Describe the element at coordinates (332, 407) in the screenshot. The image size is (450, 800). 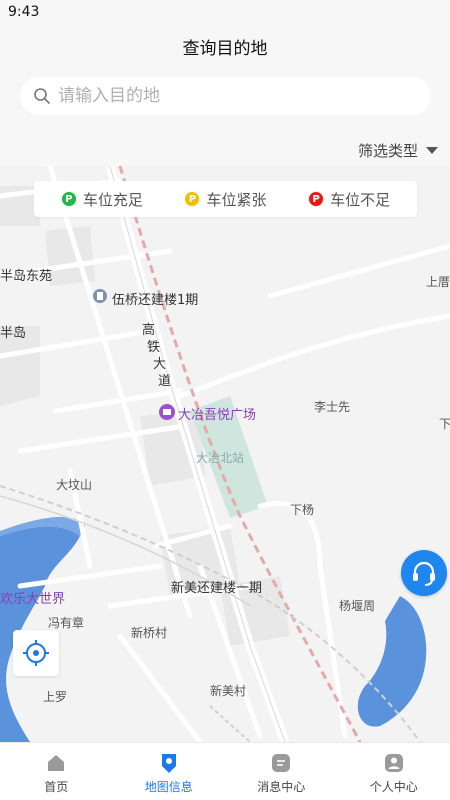
I see `map-label: 李士先` at that location.